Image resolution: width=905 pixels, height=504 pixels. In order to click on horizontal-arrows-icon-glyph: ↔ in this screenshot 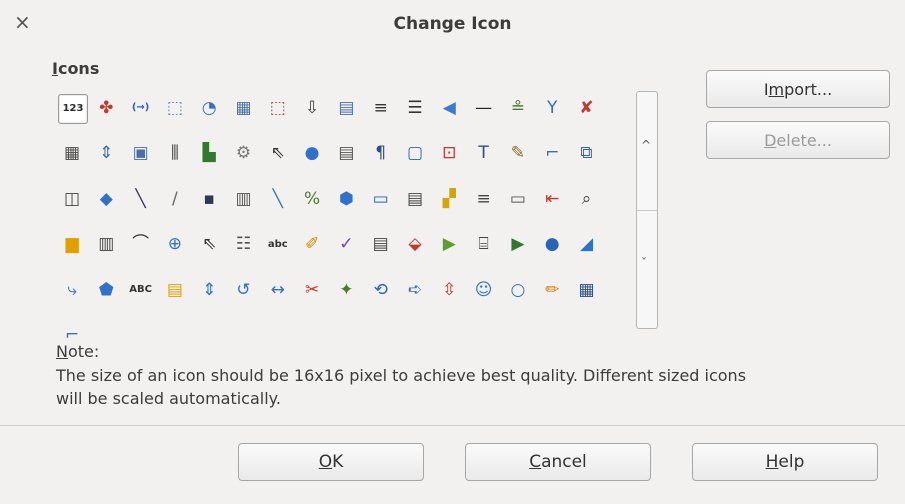, I will do `click(277, 289)`.